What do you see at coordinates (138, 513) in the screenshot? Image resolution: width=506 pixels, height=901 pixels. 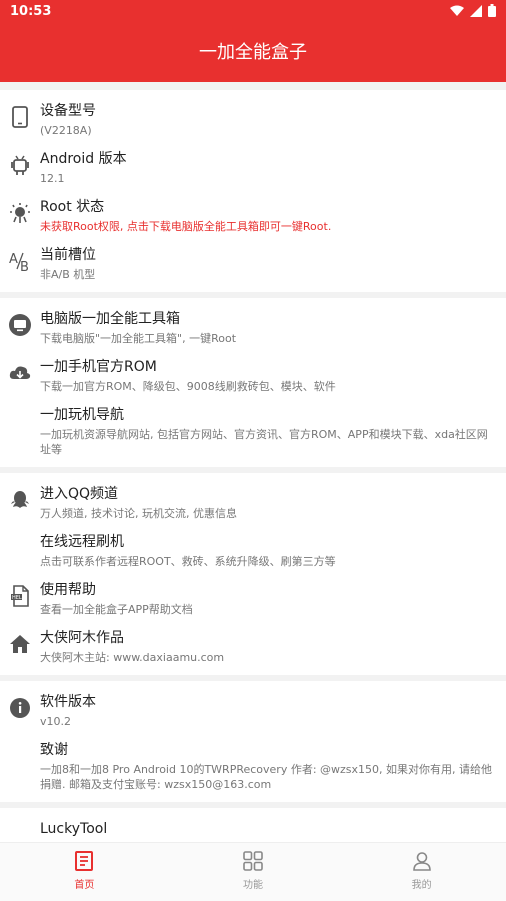 I see `list-item-subtitle: 万人频道, 技术讨论, 玩机交流, 优惠信息` at bounding box center [138, 513].